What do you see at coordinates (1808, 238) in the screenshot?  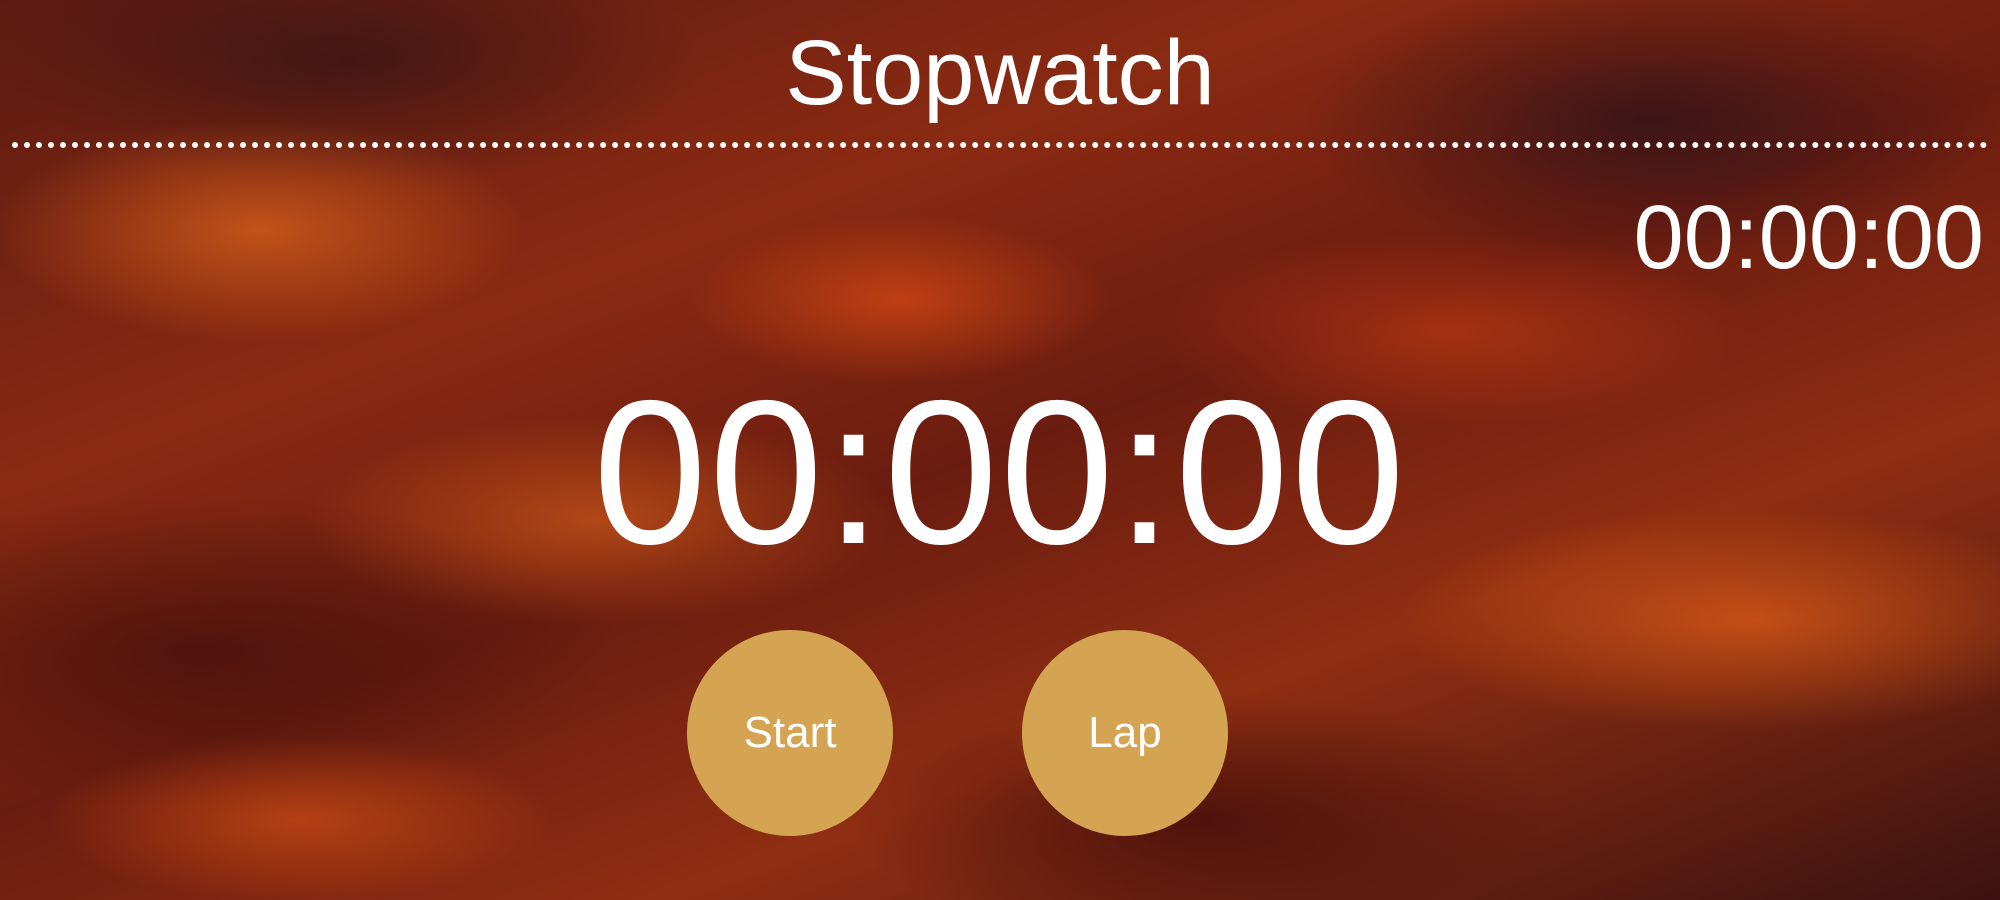 I see `lap-time-display: 00:00:00` at bounding box center [1808, 238].